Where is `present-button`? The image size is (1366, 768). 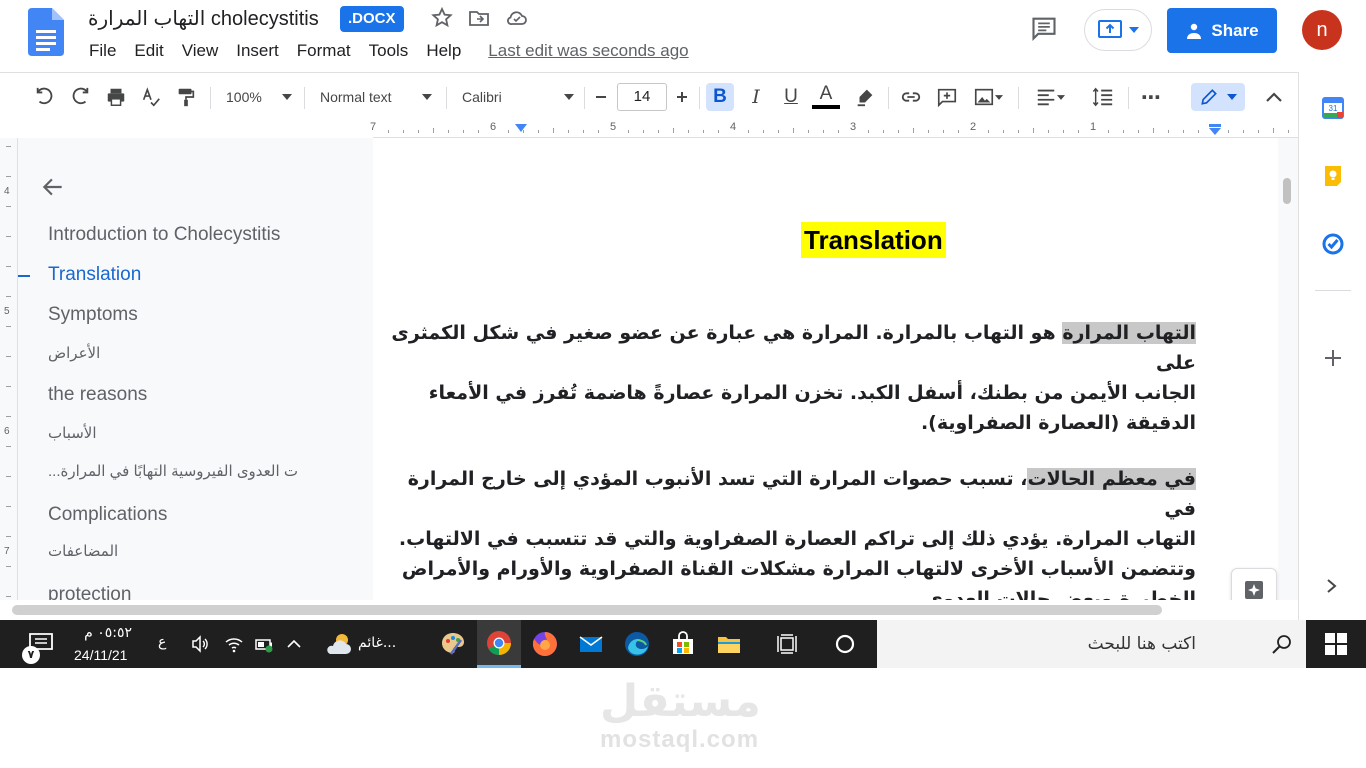 present-button is located at coordinates (1118, 30).